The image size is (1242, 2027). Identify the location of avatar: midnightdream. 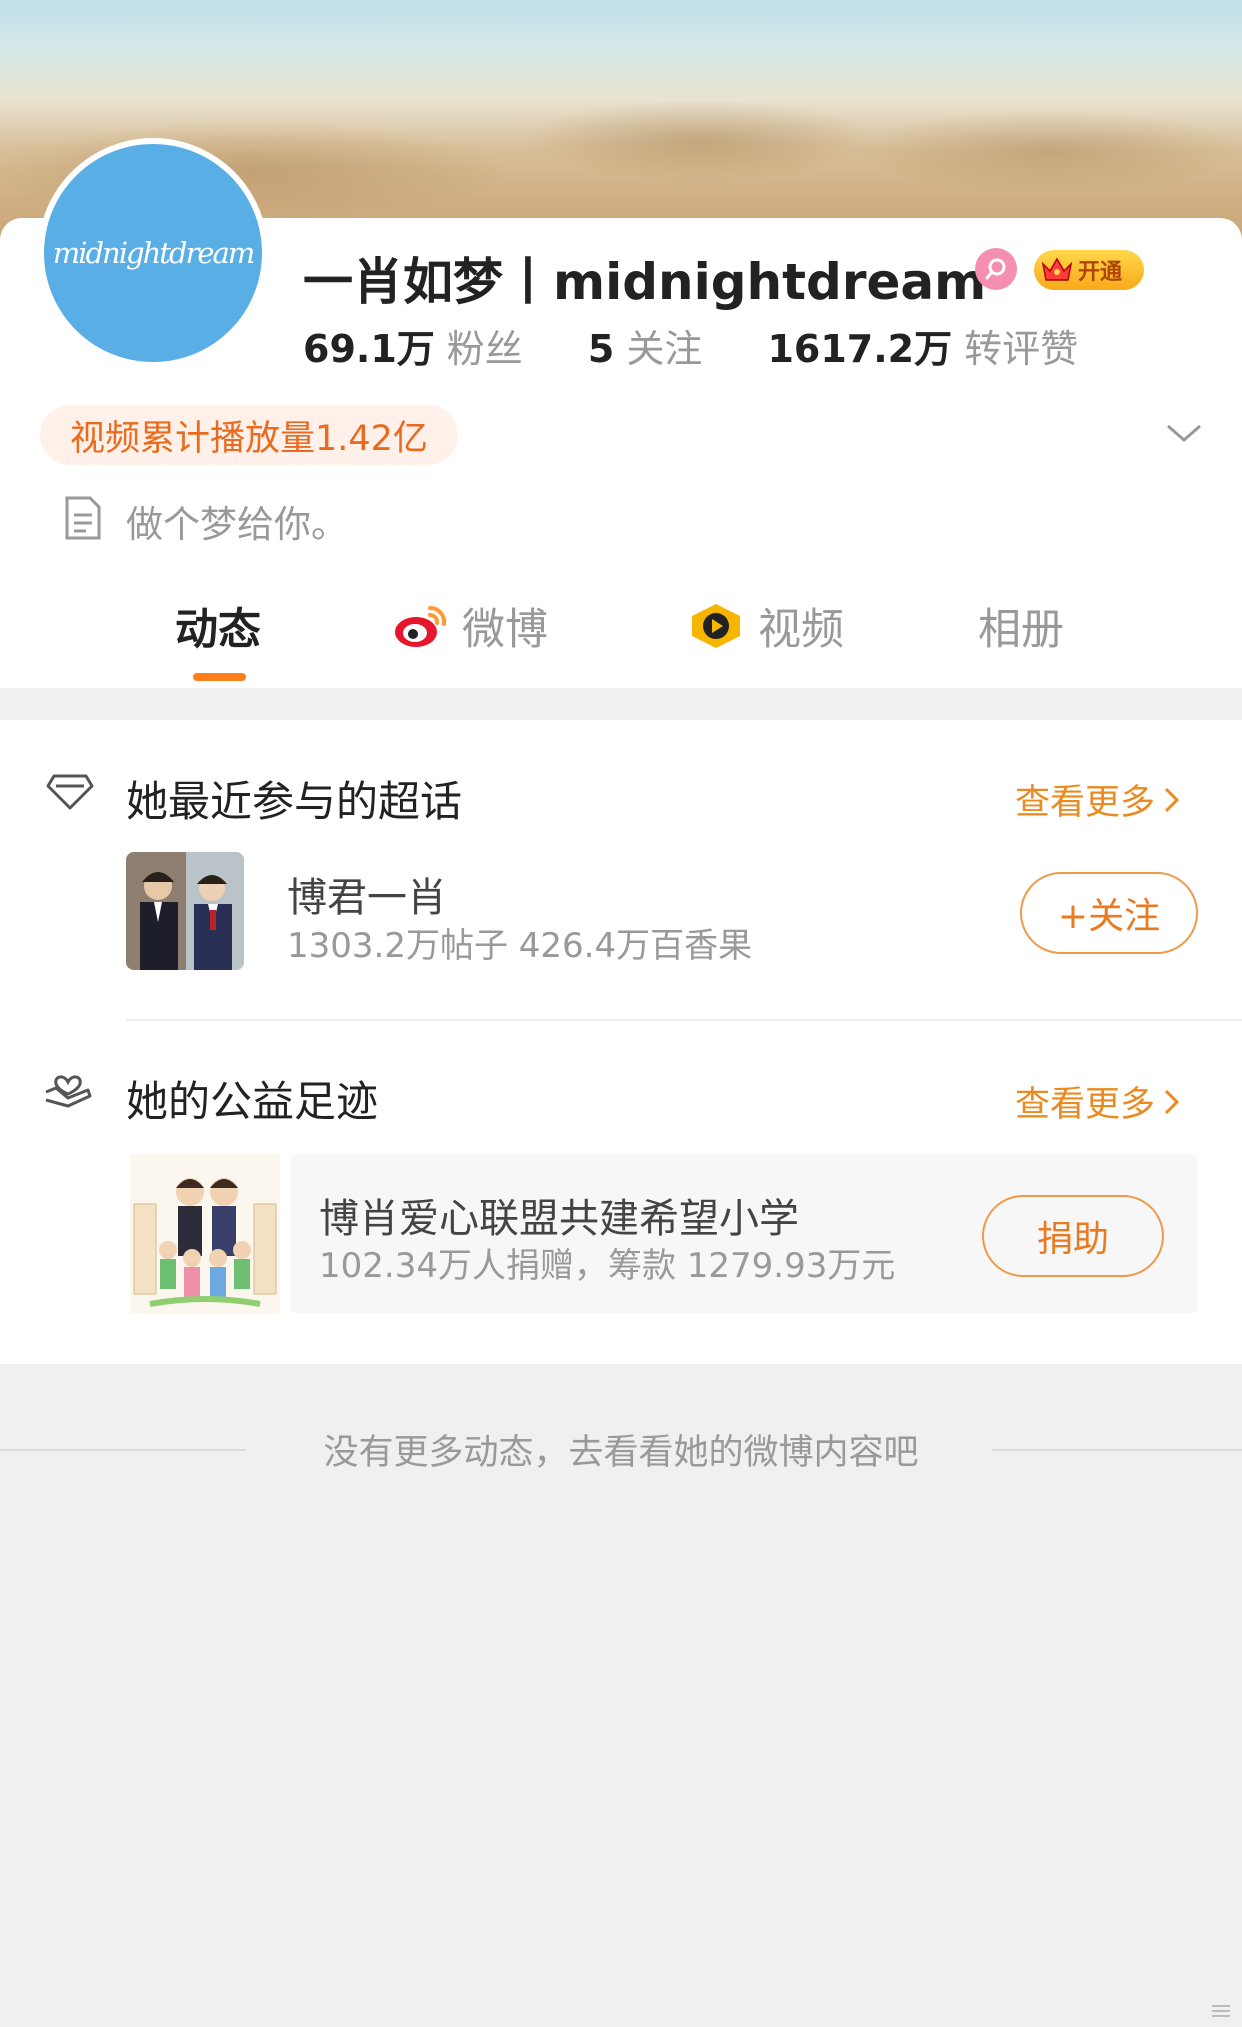
(153, 253).